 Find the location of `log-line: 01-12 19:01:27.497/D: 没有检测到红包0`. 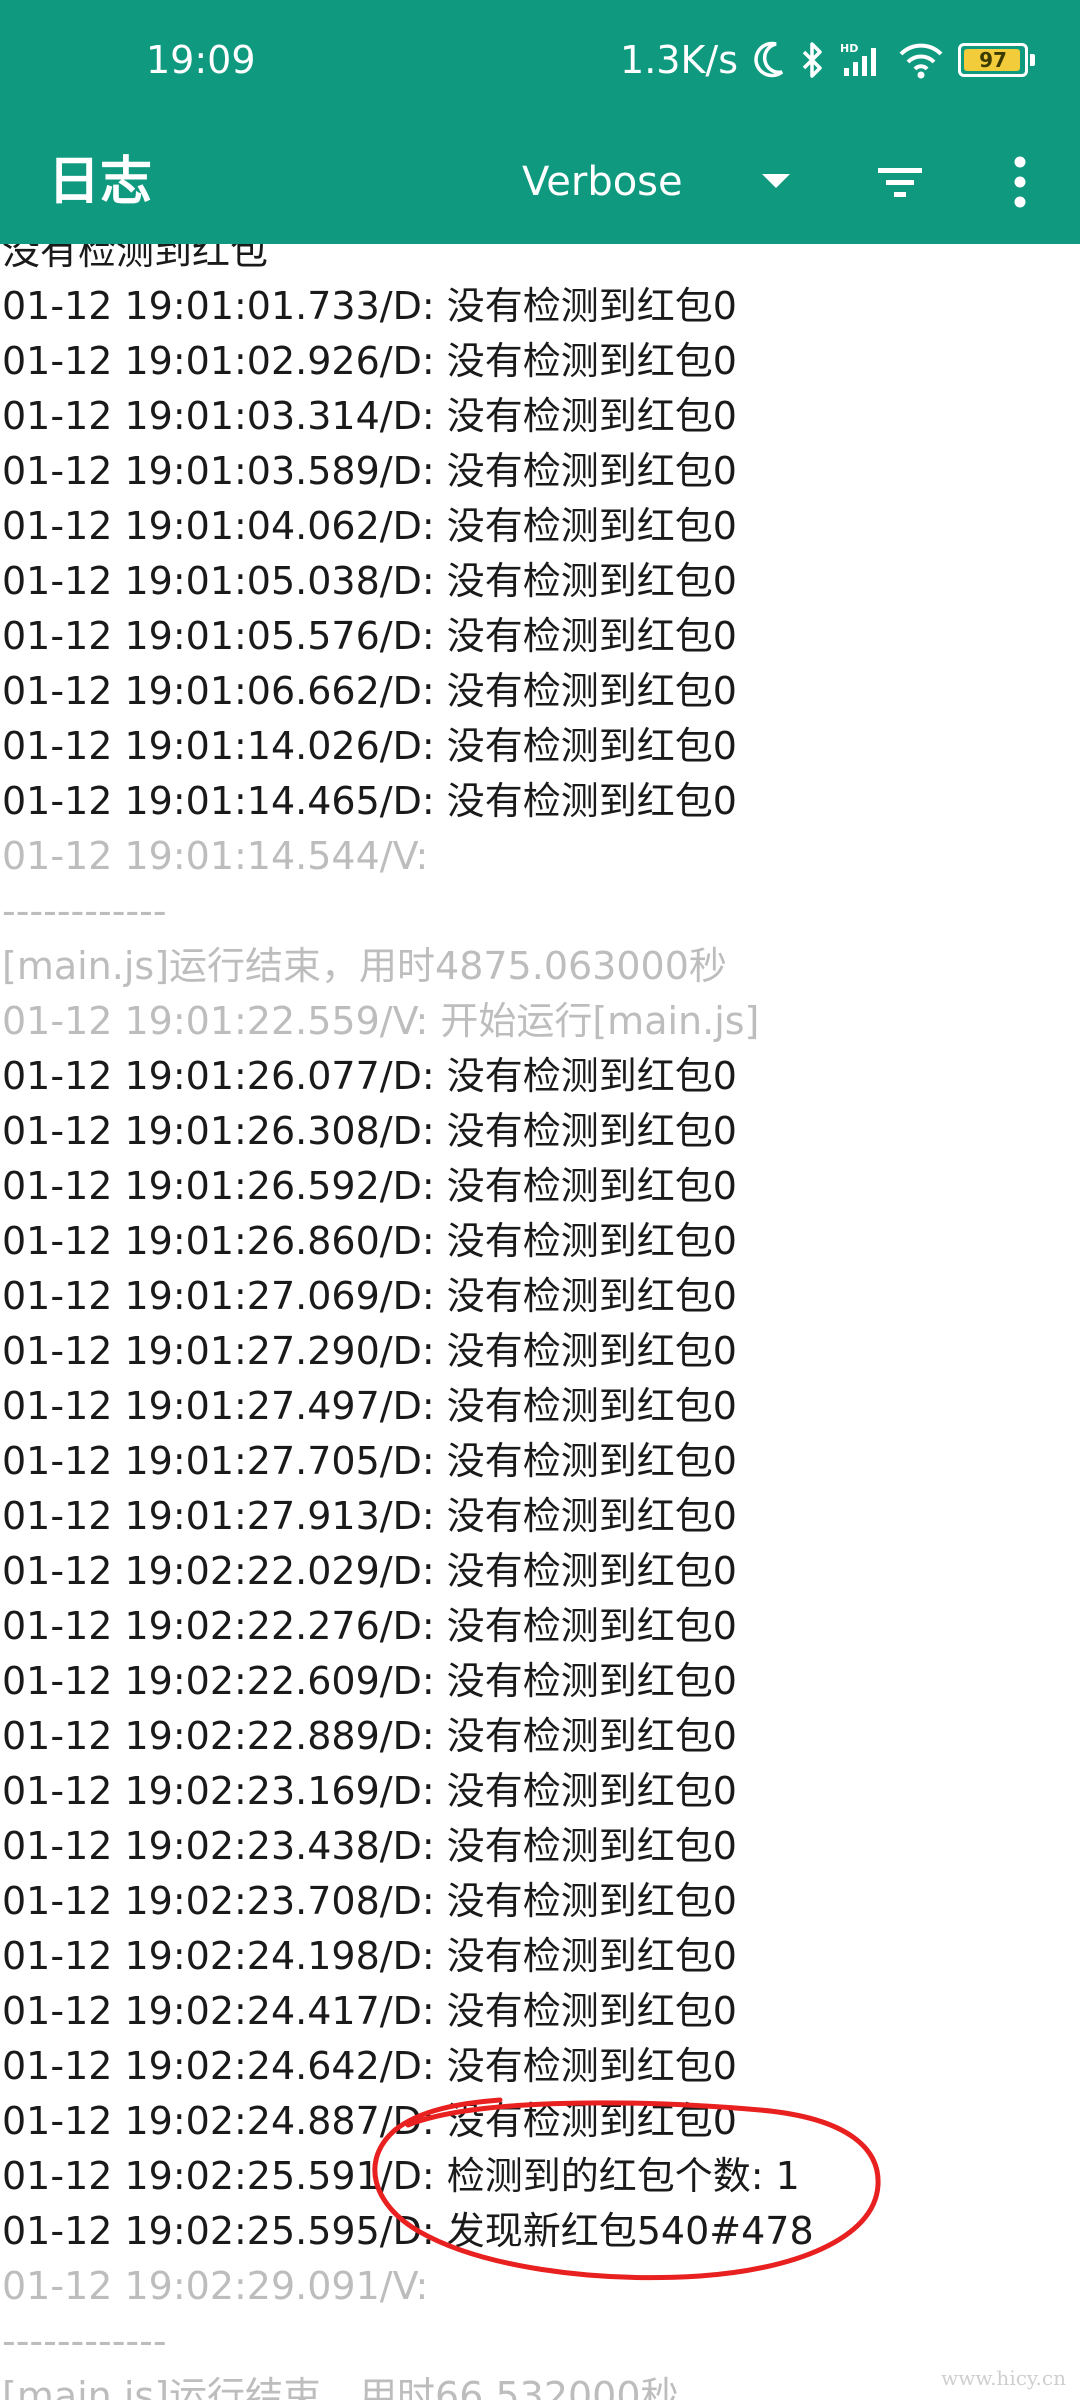

log-line: 01-12 19:01:27.497/D: 没有检测到红包0 is located at coordinates (369, 1406).